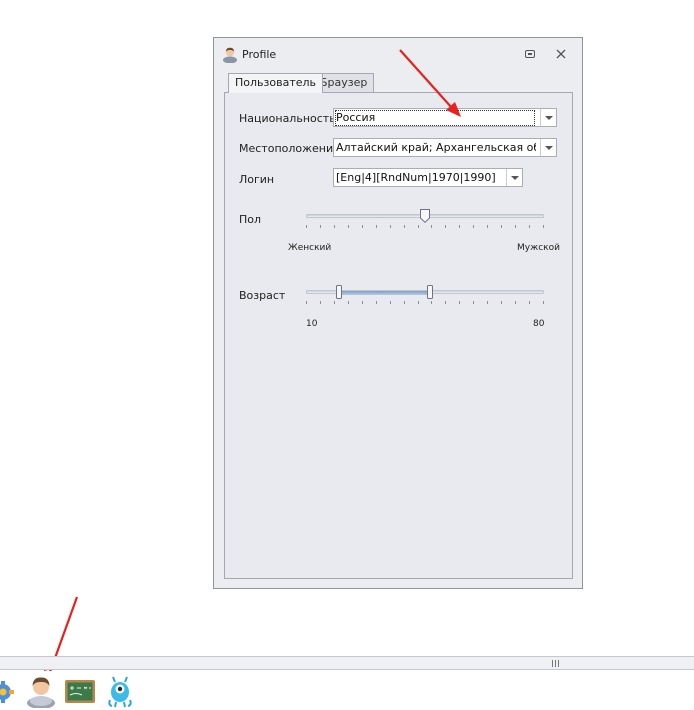 Image resolution: width=694 pixels, height=710 pixels. Describe the element at coordinates (347, 690) in the screenshot. I see `taskbar` at that location.